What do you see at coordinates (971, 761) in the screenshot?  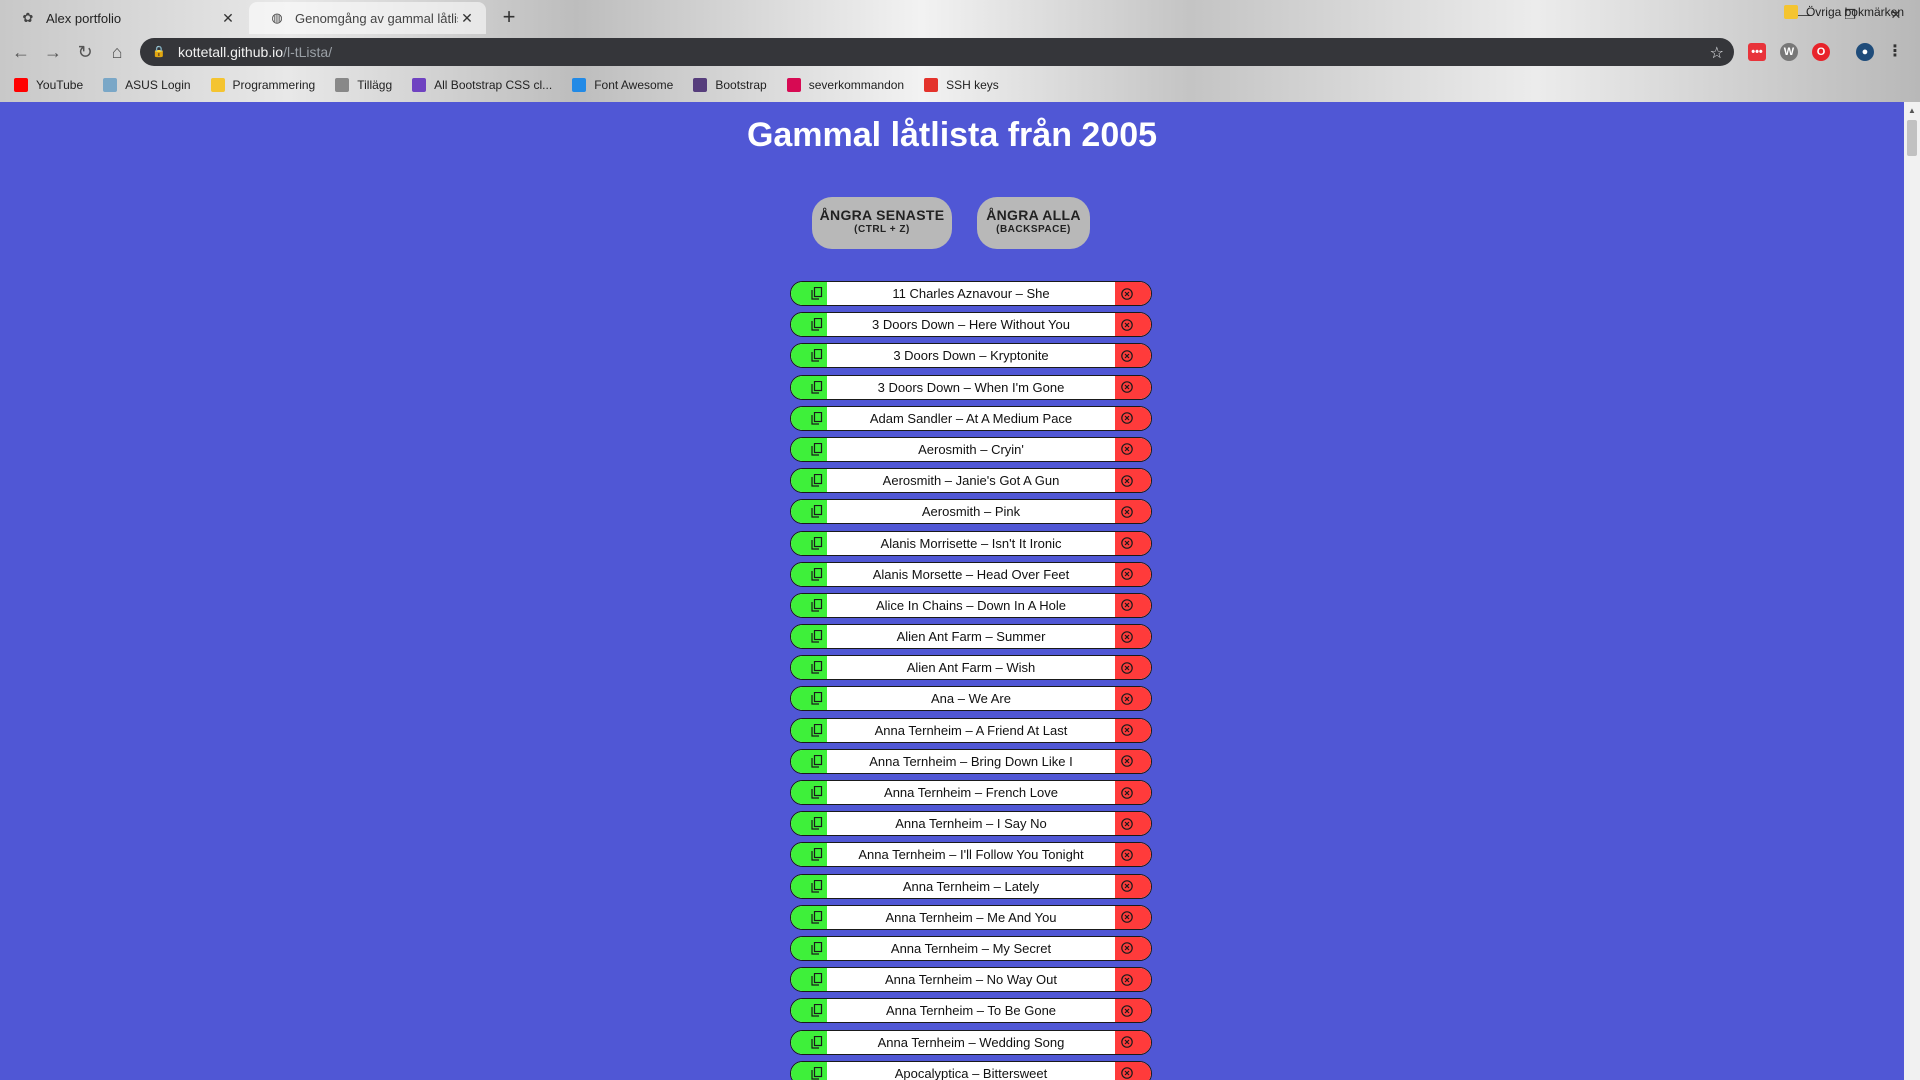 I see `song-title: Anna Ternheim – Bring Down Like I` at bounding box center [971, 761].